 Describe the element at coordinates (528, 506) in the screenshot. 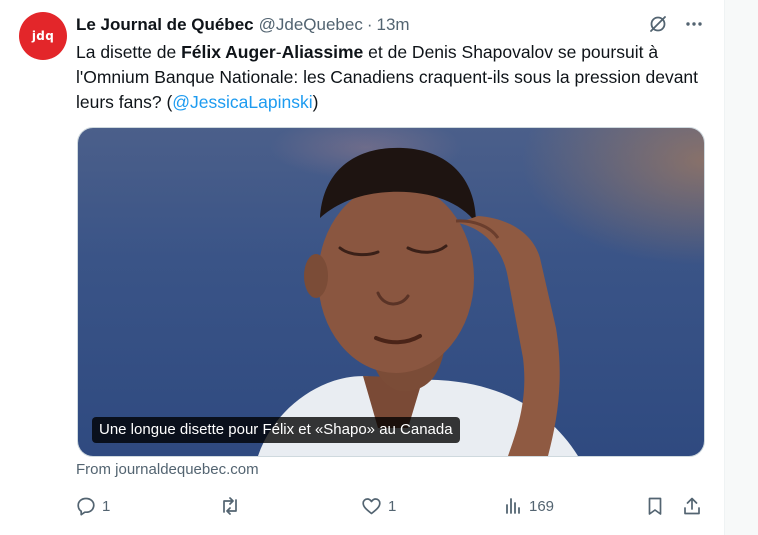

I see `views-button: 169` at that location.